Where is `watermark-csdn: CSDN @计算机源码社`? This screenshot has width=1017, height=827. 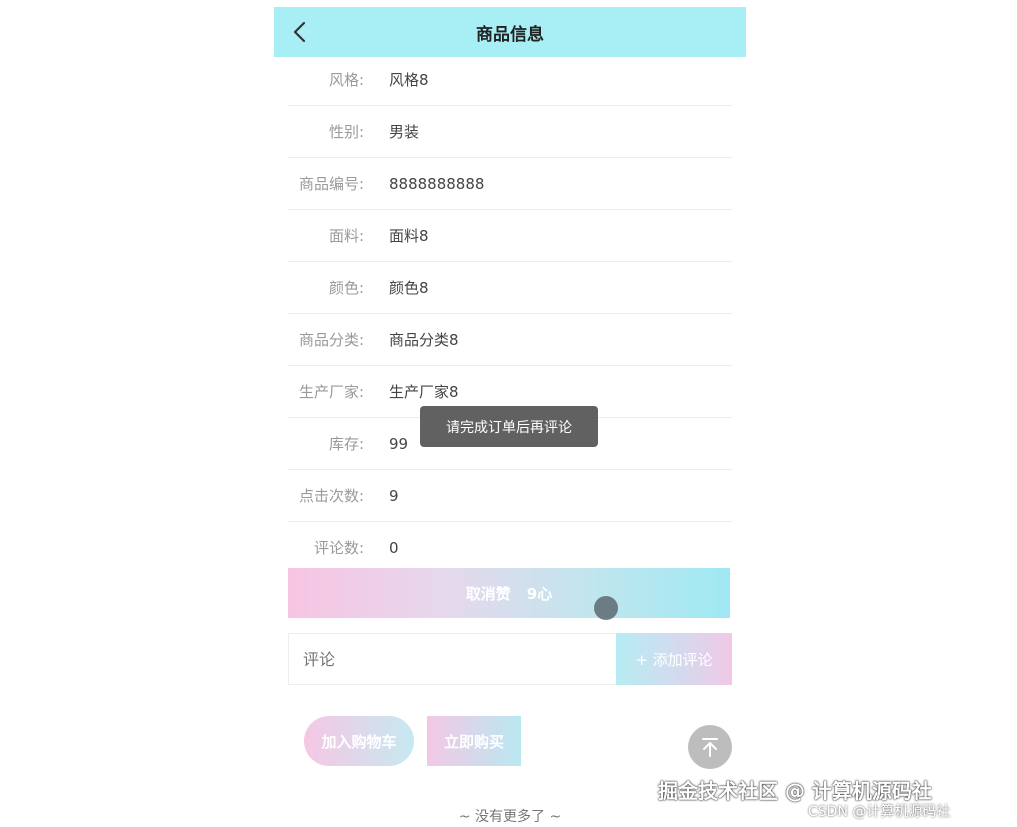
watermark-csdn: CSDN @计算机源码社 is located at coordinates (879, 812).